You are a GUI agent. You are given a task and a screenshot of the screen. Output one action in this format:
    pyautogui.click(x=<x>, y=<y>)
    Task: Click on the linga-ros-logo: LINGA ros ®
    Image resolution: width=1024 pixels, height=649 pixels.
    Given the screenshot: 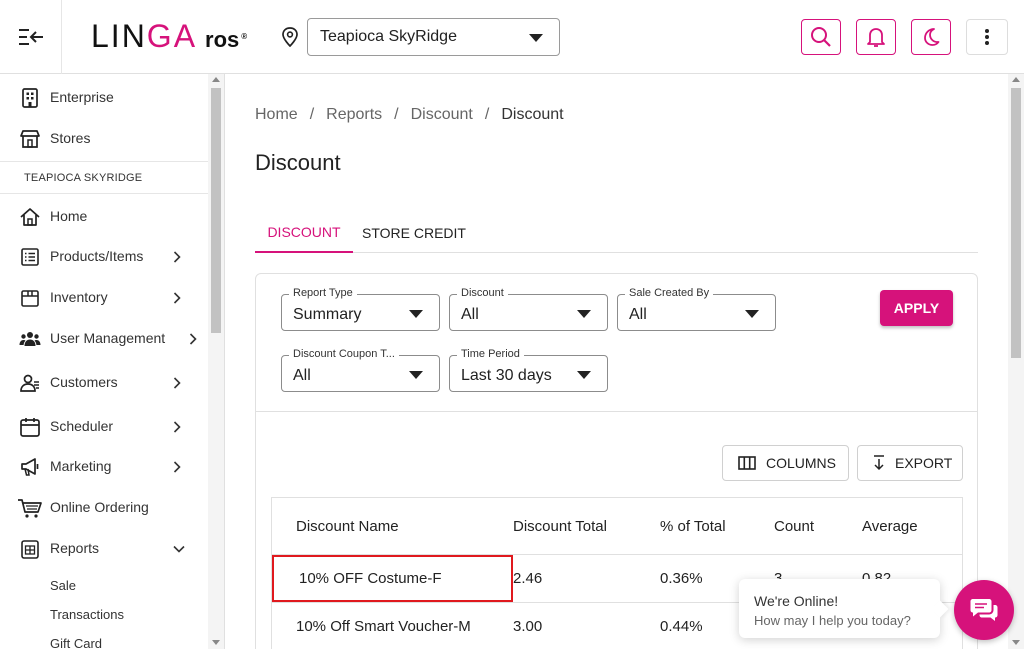 What is the action you would take?
    pyautogui.click(x=169, y=36)
    